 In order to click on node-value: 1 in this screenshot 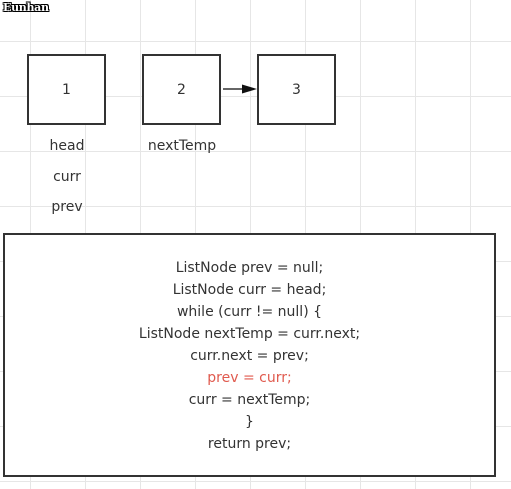, I will do `click(66, 89)`.